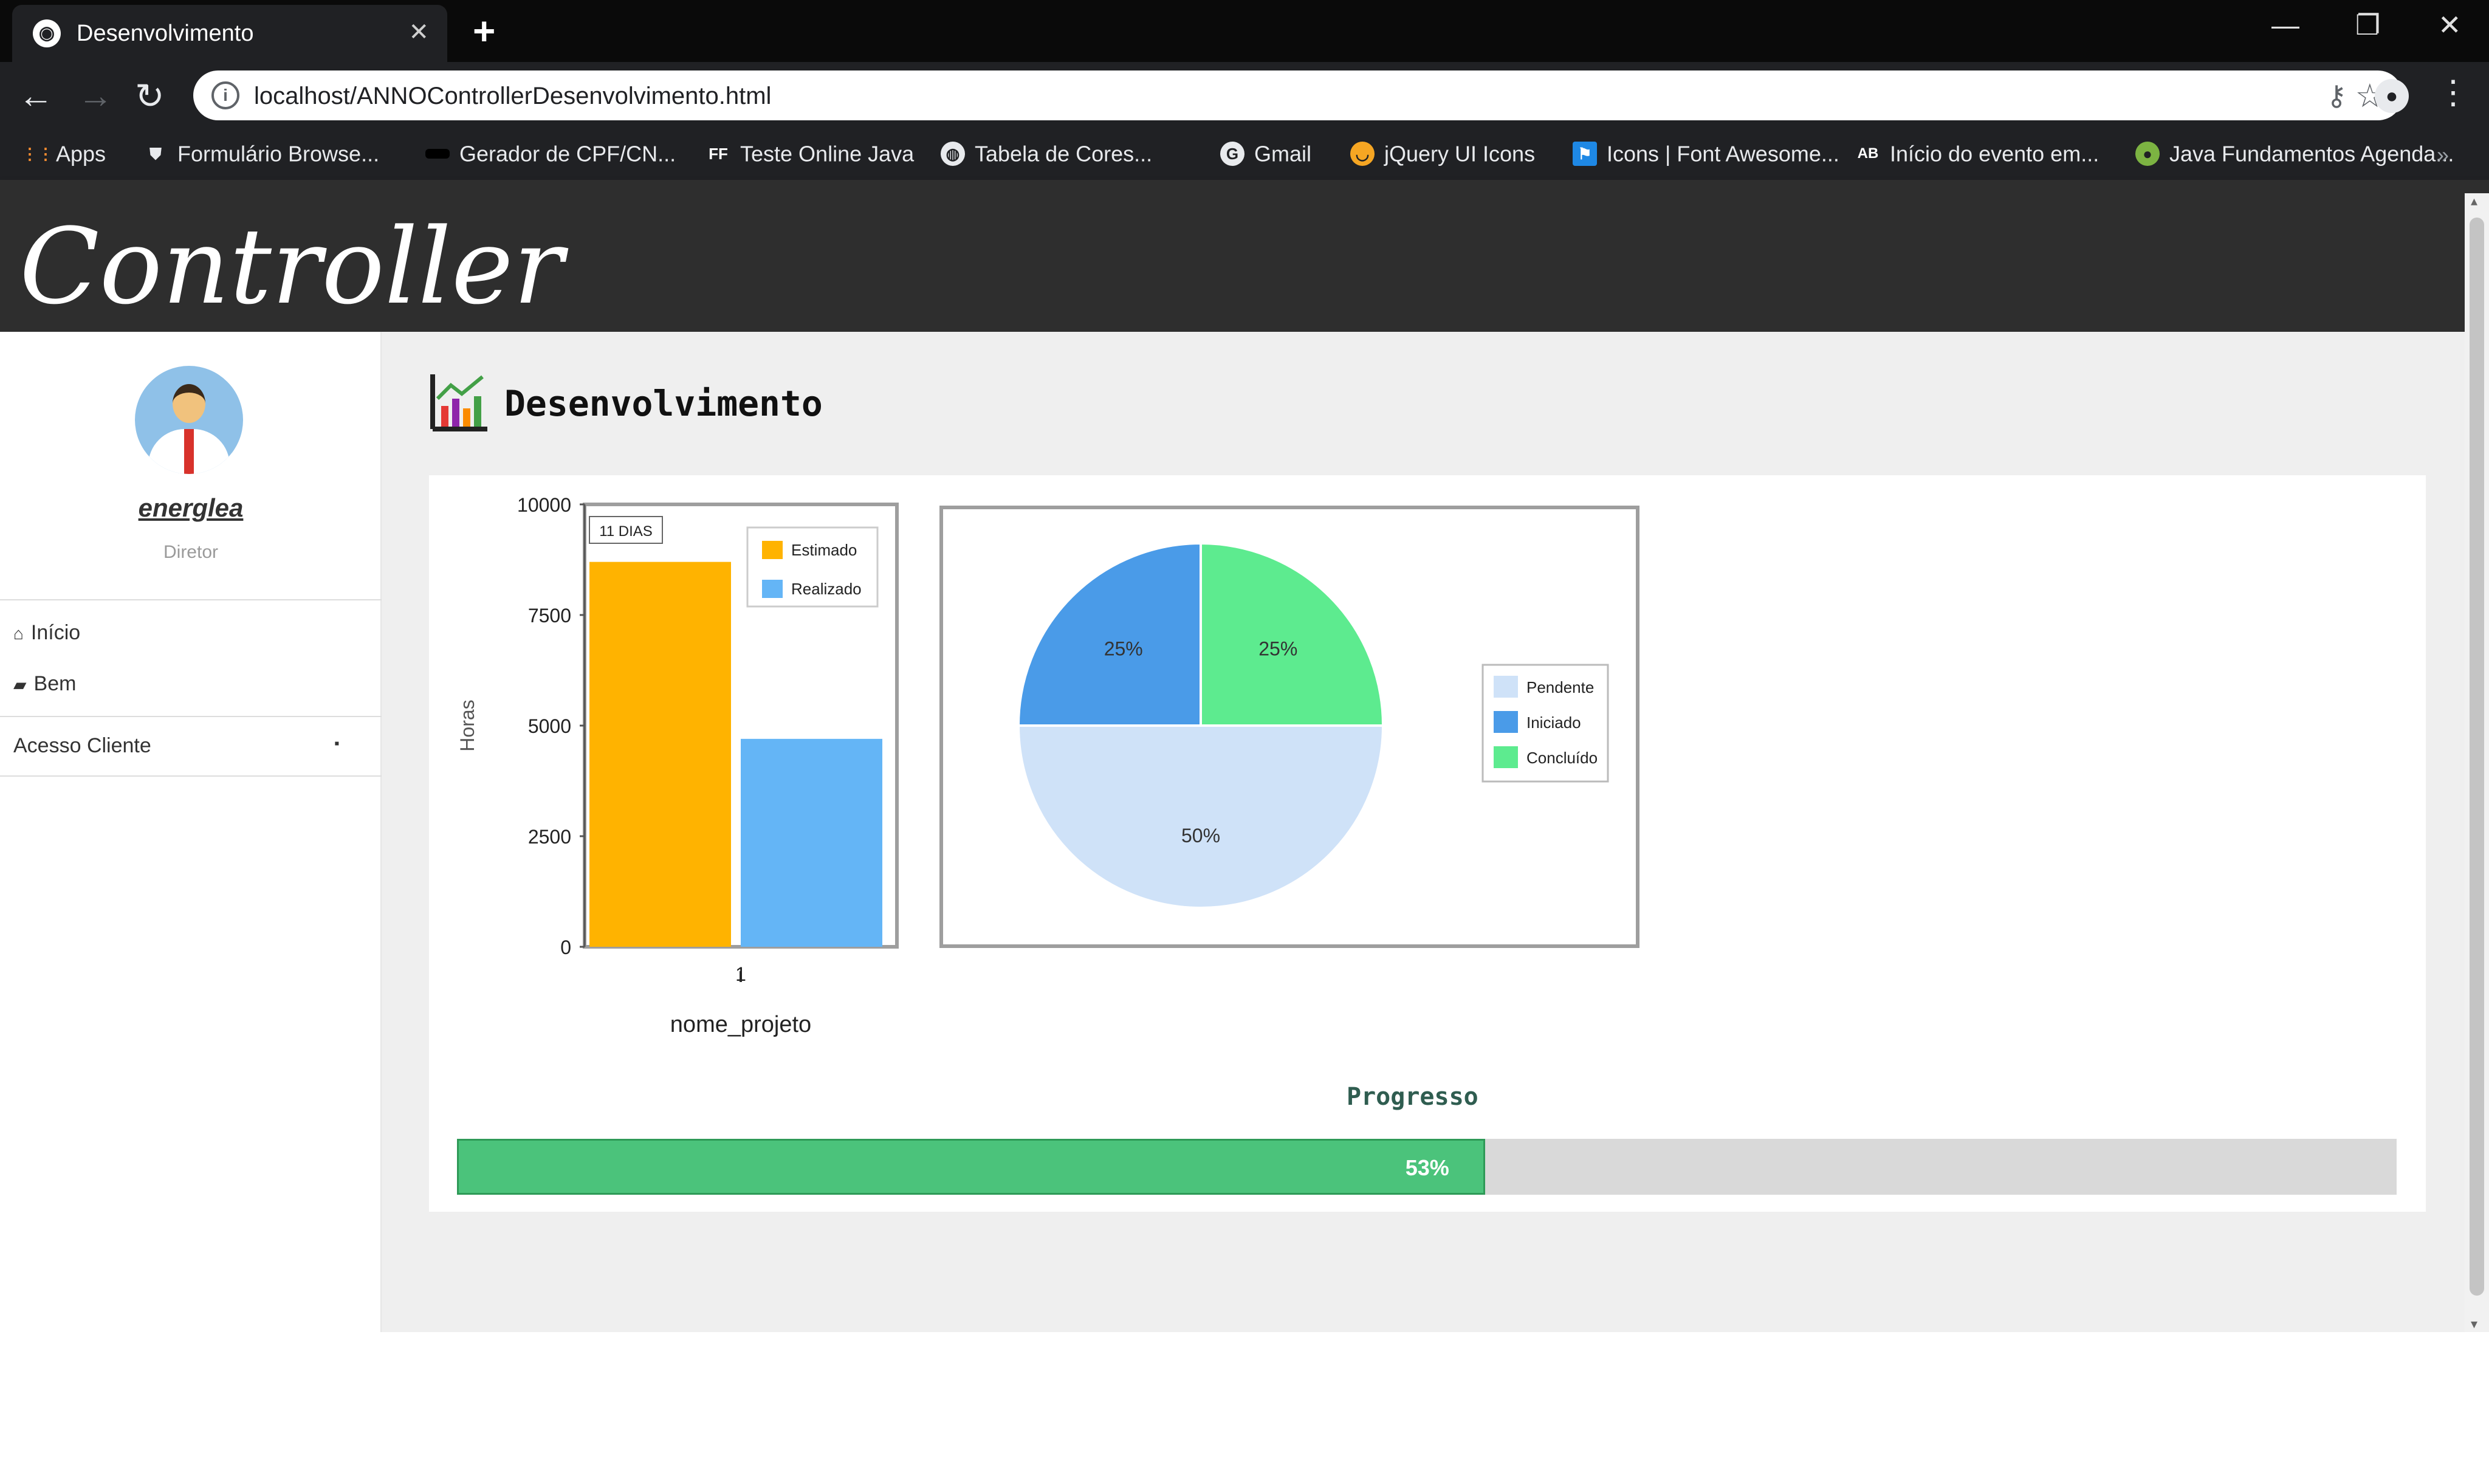 The width and height of the screenshot is (2489, 1484). What do you see at coordinates (191, 746) in the screenshot?
I see `sidebar-dropdown-acesso-cliente: Acesso Cliente ▪` at bounding box center [191, 746].